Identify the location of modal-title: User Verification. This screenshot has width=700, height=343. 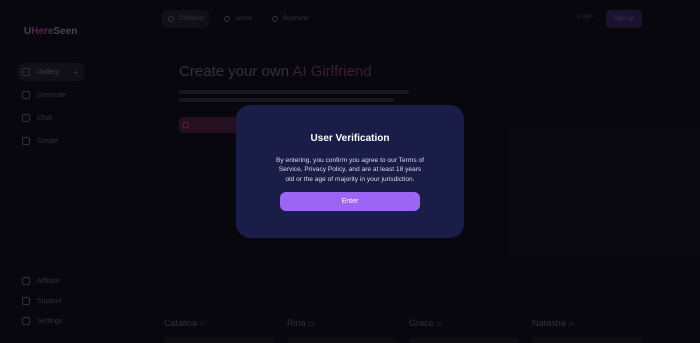
(350, 138).